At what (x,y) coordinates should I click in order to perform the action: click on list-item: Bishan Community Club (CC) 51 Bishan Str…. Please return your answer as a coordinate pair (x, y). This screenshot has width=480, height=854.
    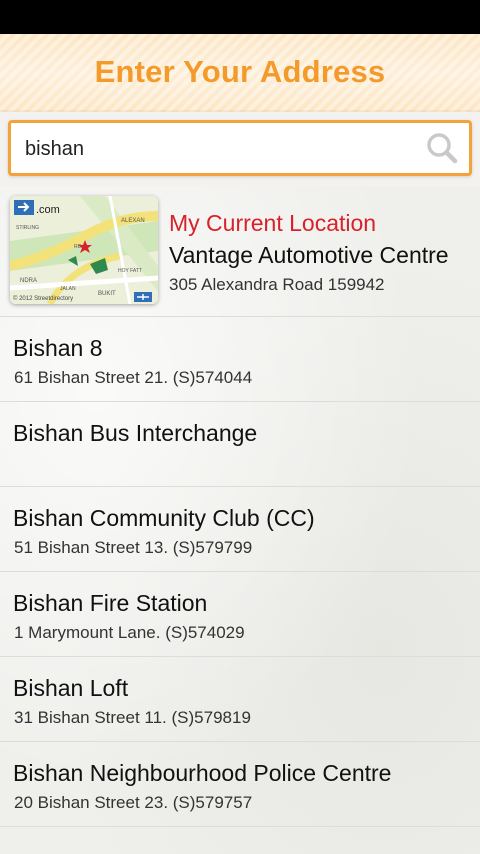
    Looking at the image, I should click on (240, 529).